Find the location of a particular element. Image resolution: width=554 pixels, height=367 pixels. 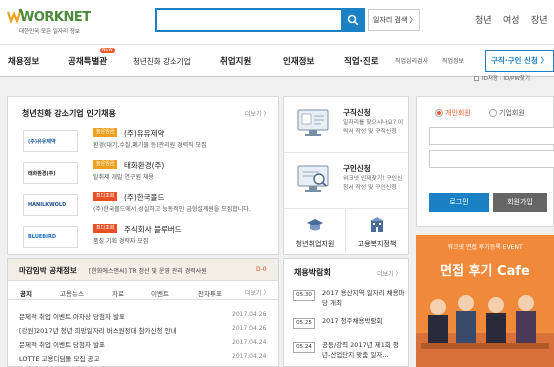

graduation-icon is located at coordinates (315, 225).